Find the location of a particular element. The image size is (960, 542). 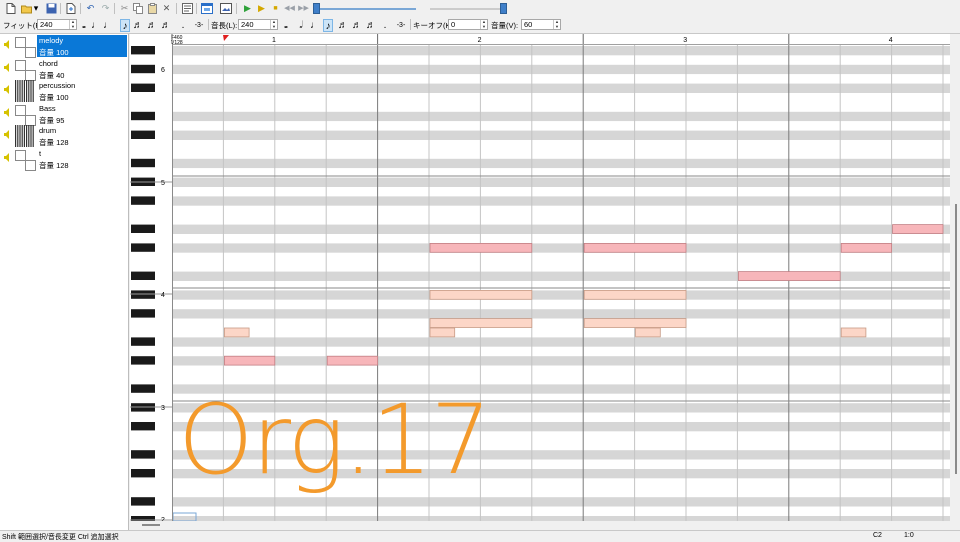

quarter-note-length-icon: ♩ is located at coordinates (315, 25).